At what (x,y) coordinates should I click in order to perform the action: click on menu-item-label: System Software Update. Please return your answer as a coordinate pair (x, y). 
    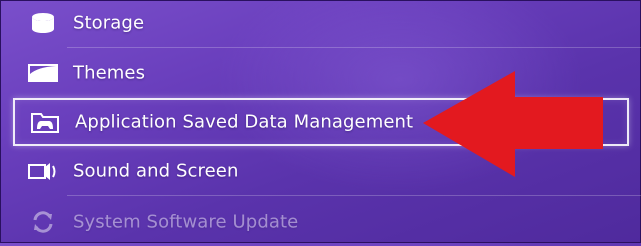
    Looking at the image, I should click on (186, 222).